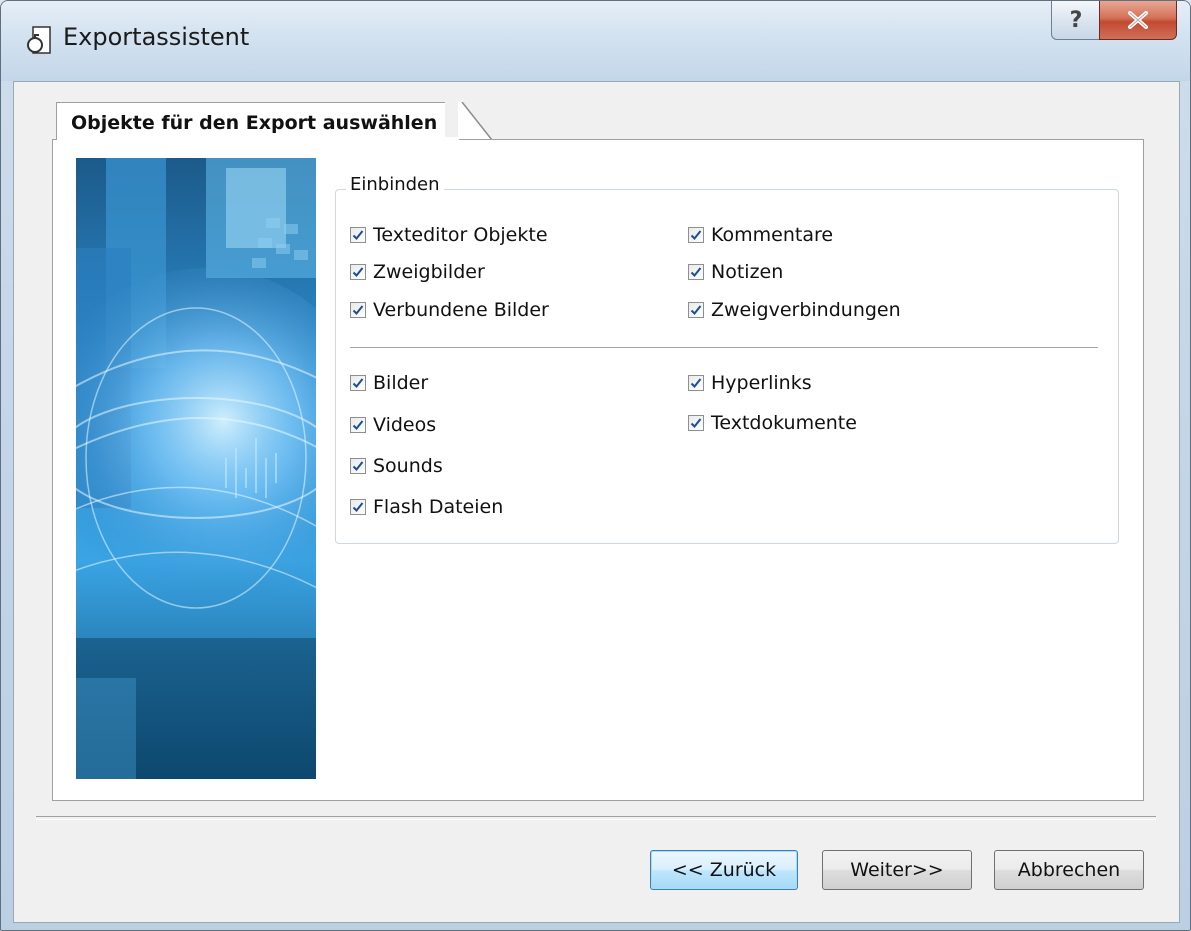  What do you see at coordinates (395, 184) in the screenshot?
I see `group-legend: Einbinden` at bounding box center [395, 184].